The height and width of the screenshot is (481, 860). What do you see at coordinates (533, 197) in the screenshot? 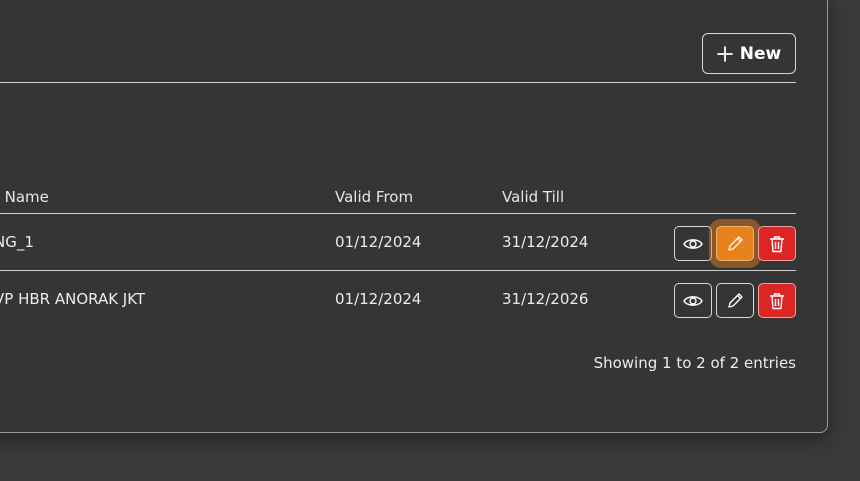
I see `column-header-valid-till: Valid Till` at bounding box center [533, 197].